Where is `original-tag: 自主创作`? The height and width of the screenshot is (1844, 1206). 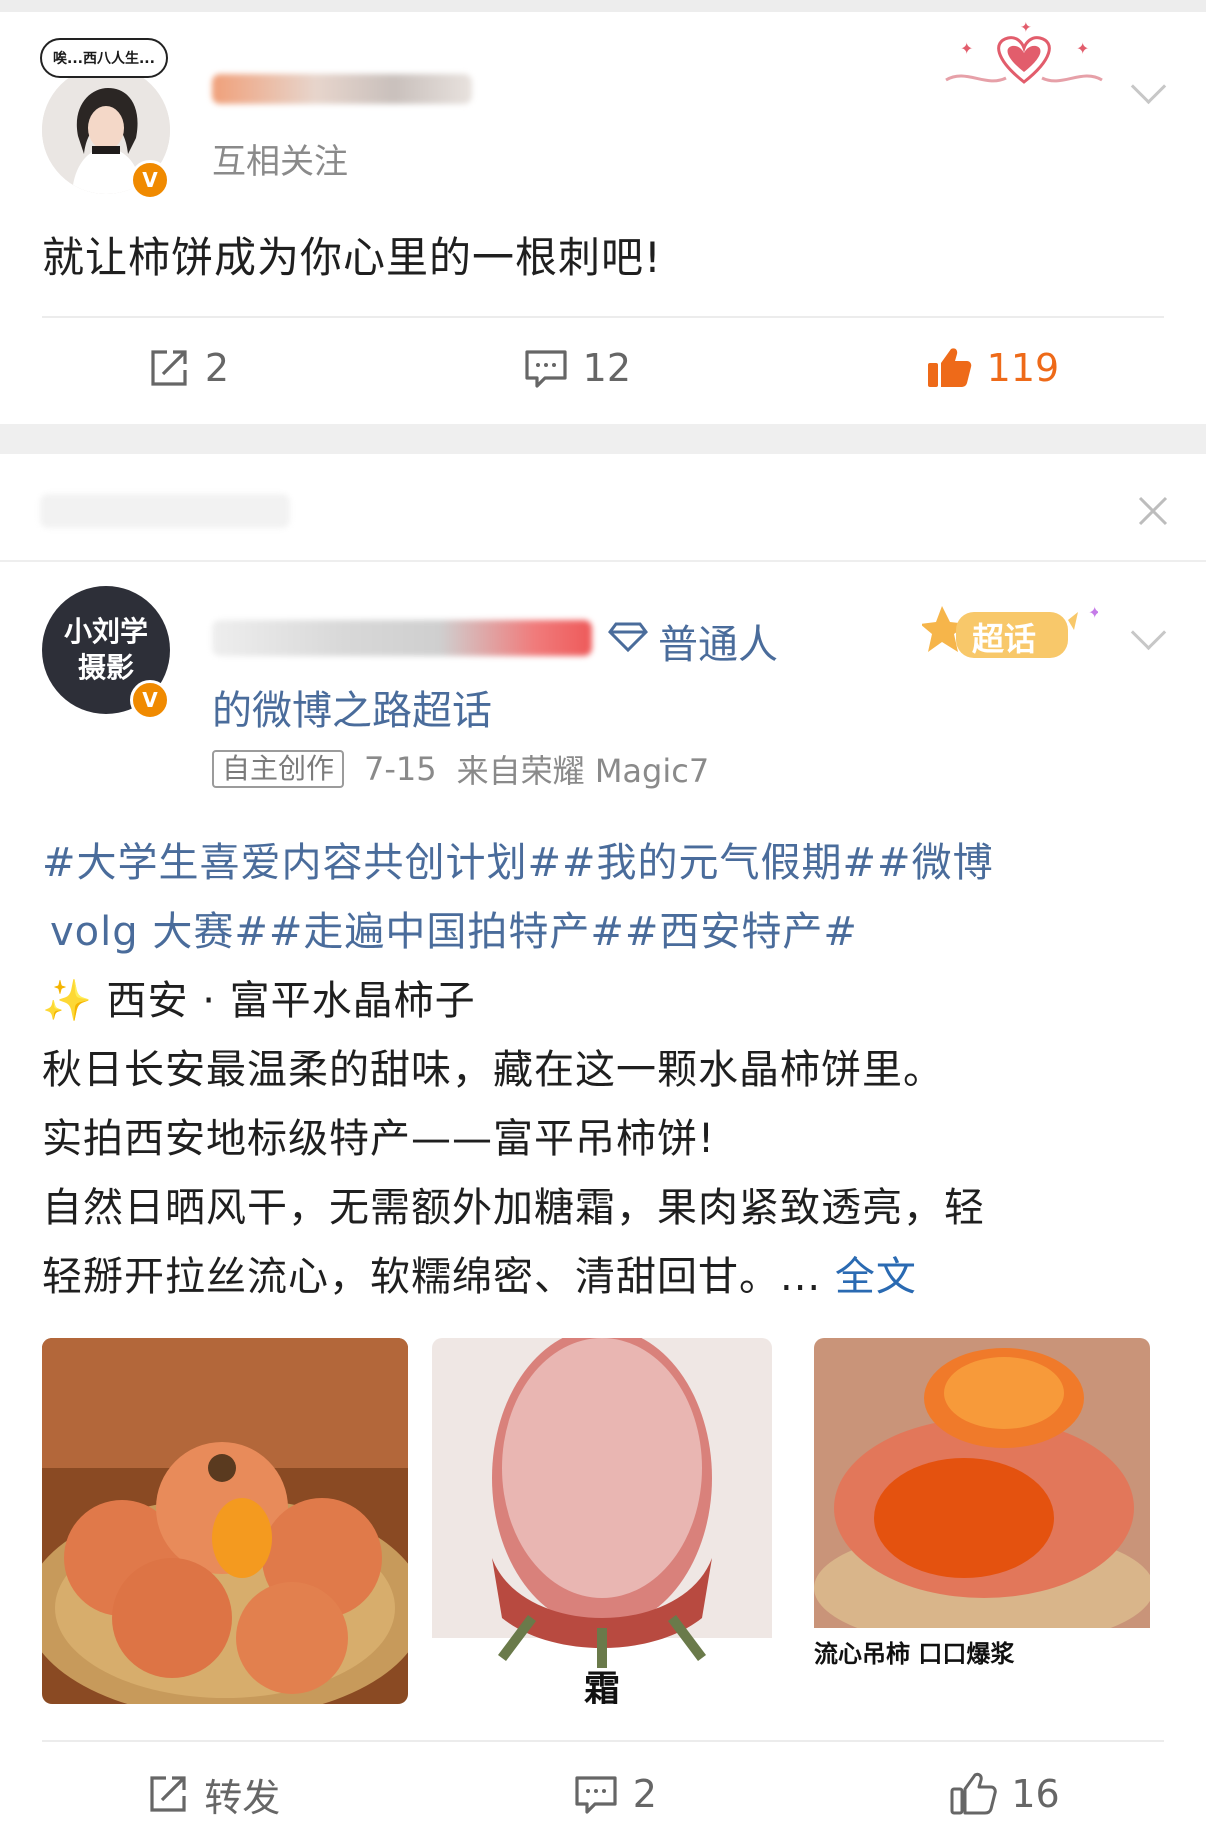
original-tag: 自主创作 is located at coordinates (278, 769).